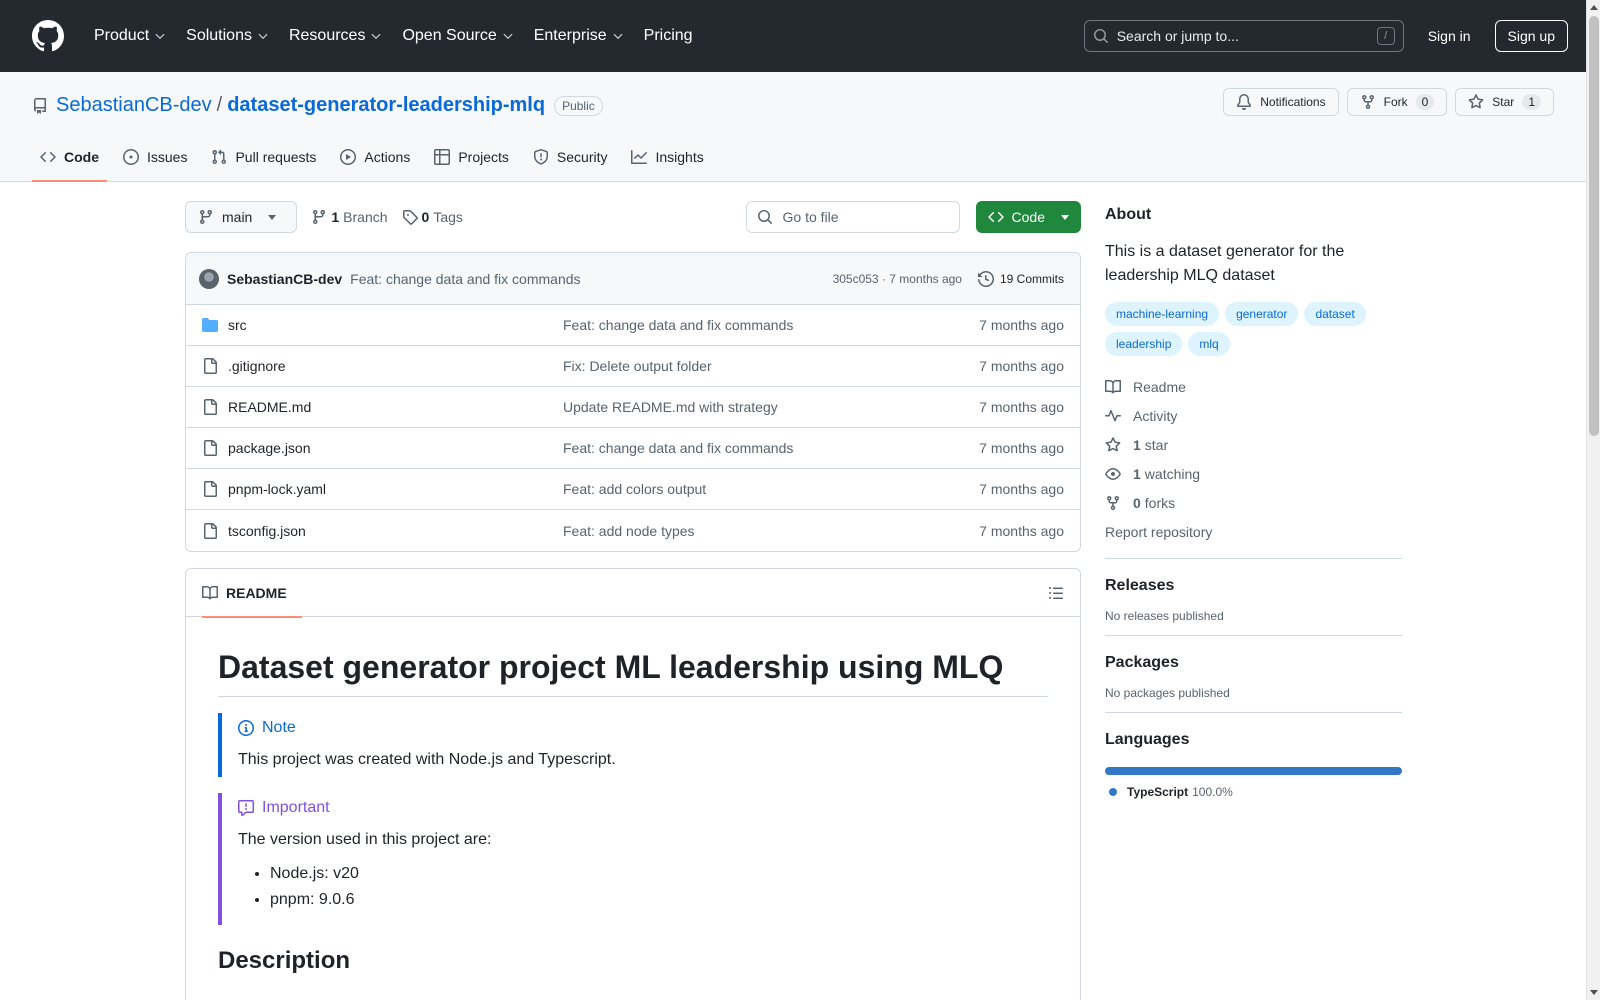  I want to click on report-repository-link: Report repository, so click(1253, 531).